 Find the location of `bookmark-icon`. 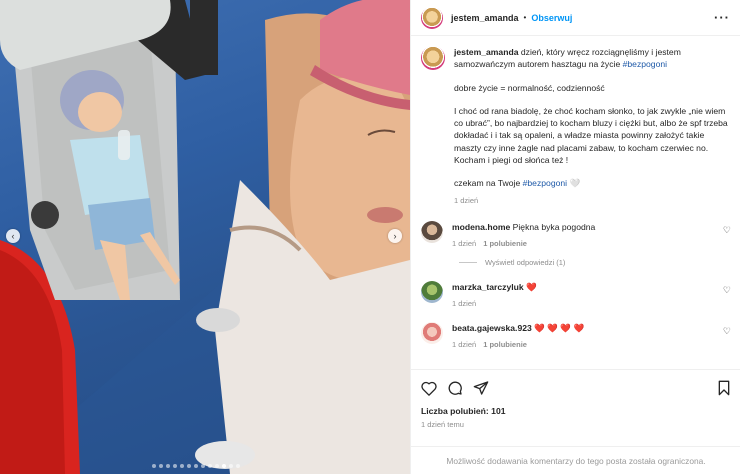

bookmark-icon is located at coordinates (724, 388).